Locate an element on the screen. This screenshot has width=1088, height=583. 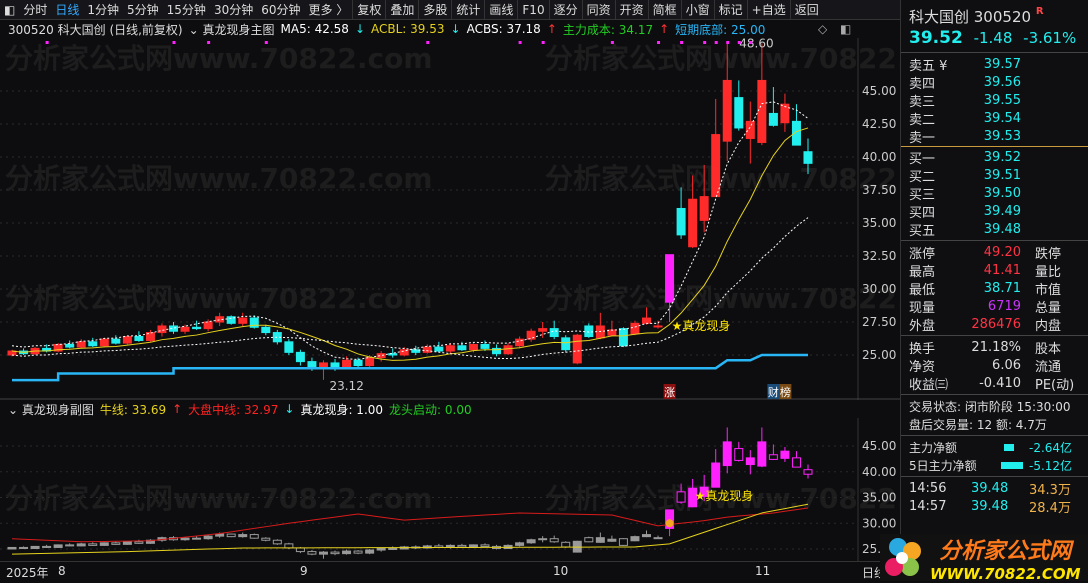
bull-line-value: 牛线: 33.69 is located at coordinates (133, 409).